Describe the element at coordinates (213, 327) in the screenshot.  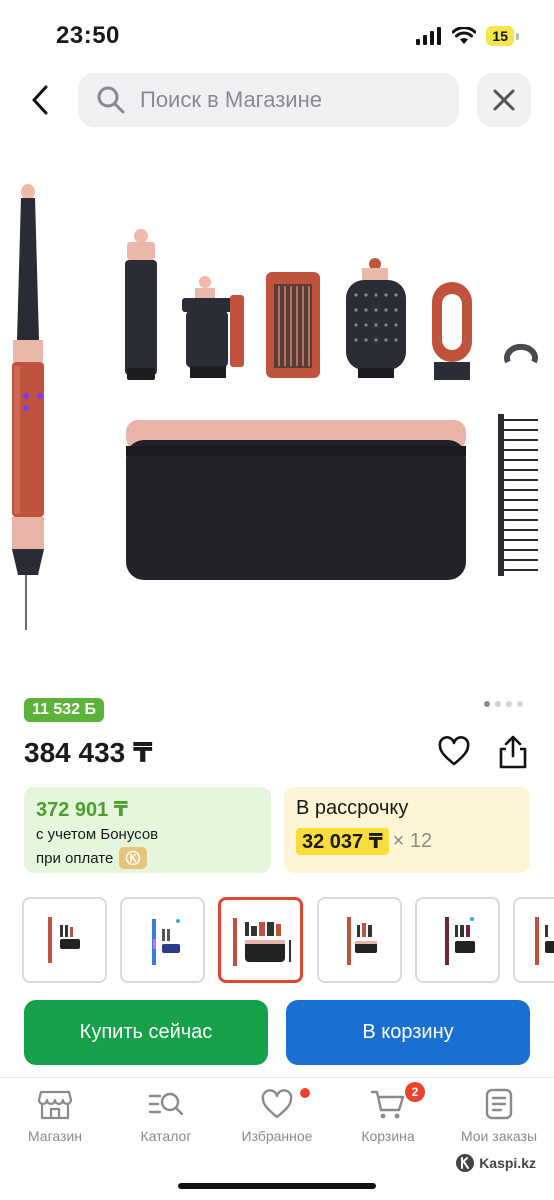
I see `attachment-smoothing-image` at that location.